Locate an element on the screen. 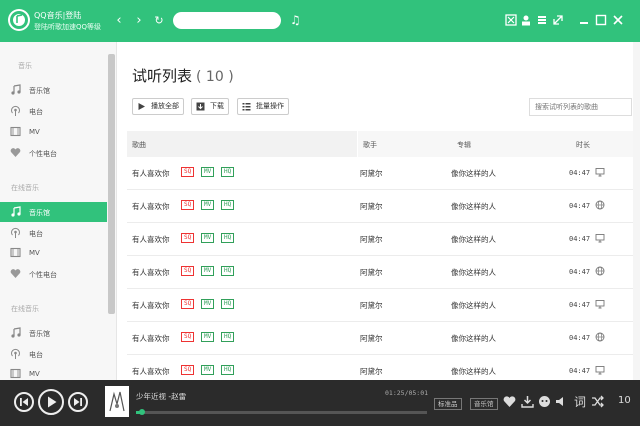 Image resolution: width=640 pixels, height=426 pixels. shuffle-icon is located at coordinates (597, 401).